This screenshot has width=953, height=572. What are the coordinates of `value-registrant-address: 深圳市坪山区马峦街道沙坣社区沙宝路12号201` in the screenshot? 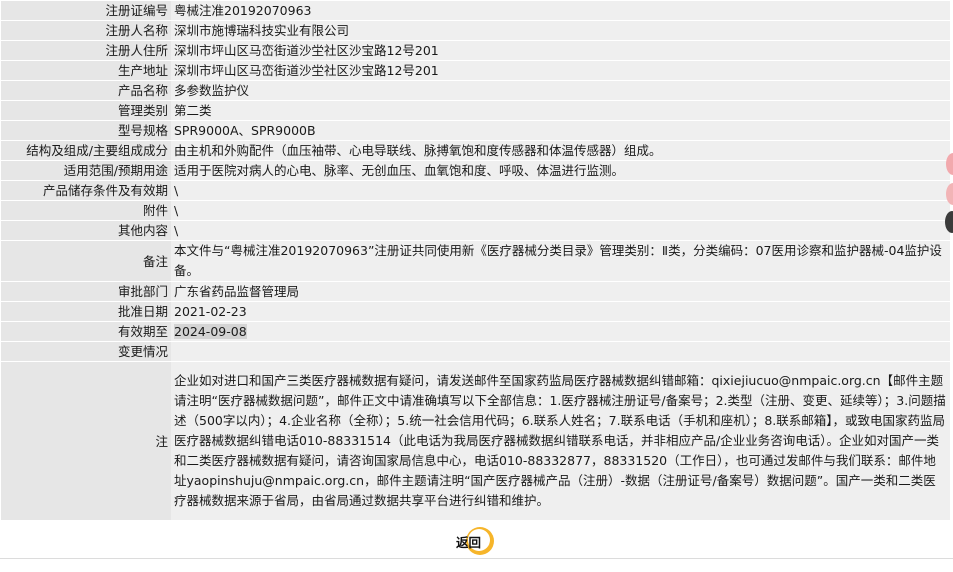 It's located at (560, 50).